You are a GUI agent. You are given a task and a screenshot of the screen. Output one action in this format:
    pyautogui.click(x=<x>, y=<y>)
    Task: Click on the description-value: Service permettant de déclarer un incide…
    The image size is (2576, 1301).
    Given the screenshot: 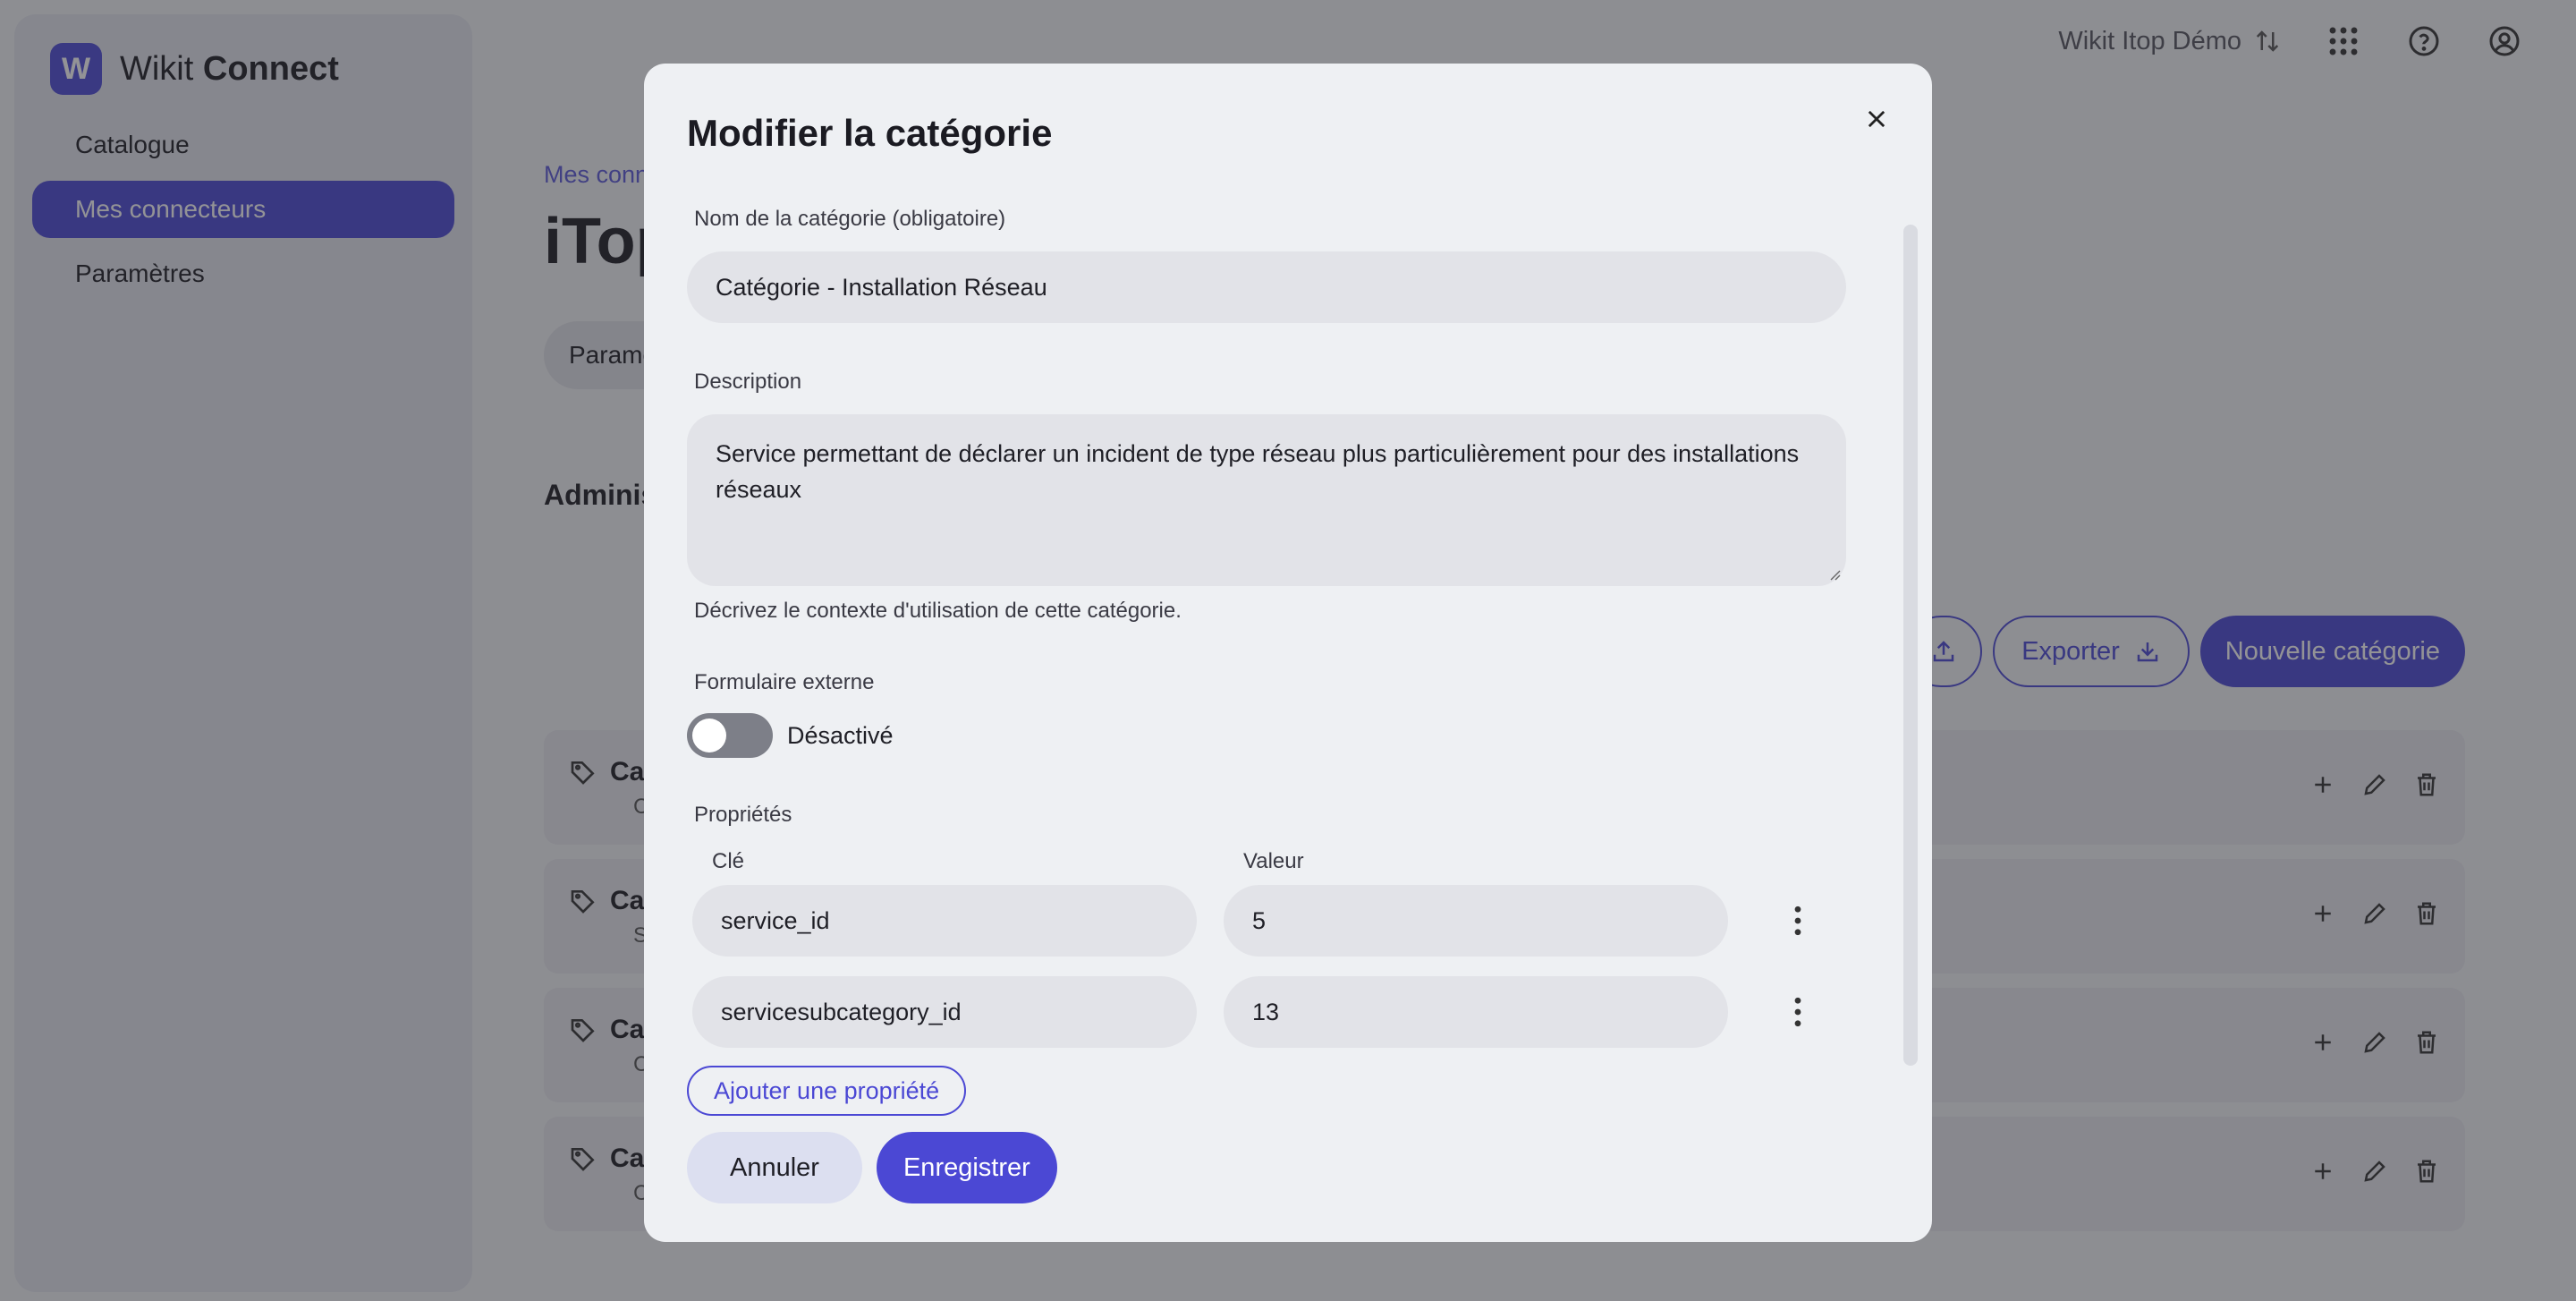 What is the action you would take?
    pyautogui.click(x=1258, y=471)
    